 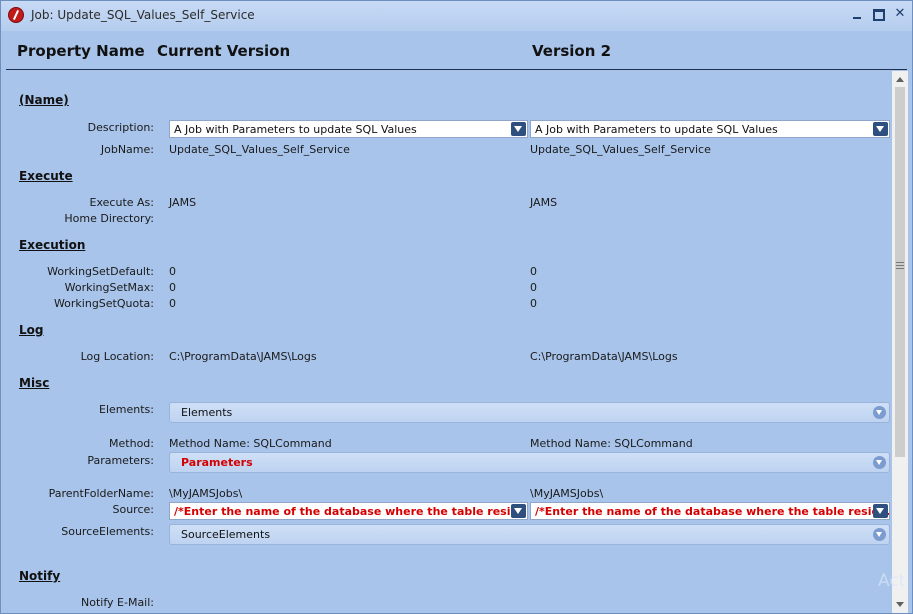 I want to click on description-label: Description:, so click(x=120, y=127).